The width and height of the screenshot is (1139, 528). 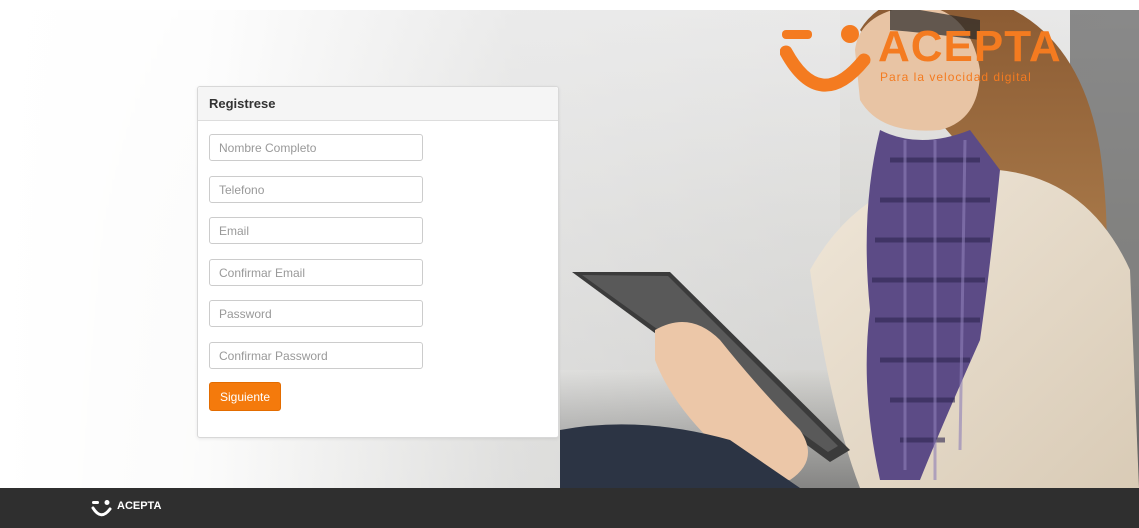 I want to click on footer-brand: ACEPTA, so click(x=139, y=506).